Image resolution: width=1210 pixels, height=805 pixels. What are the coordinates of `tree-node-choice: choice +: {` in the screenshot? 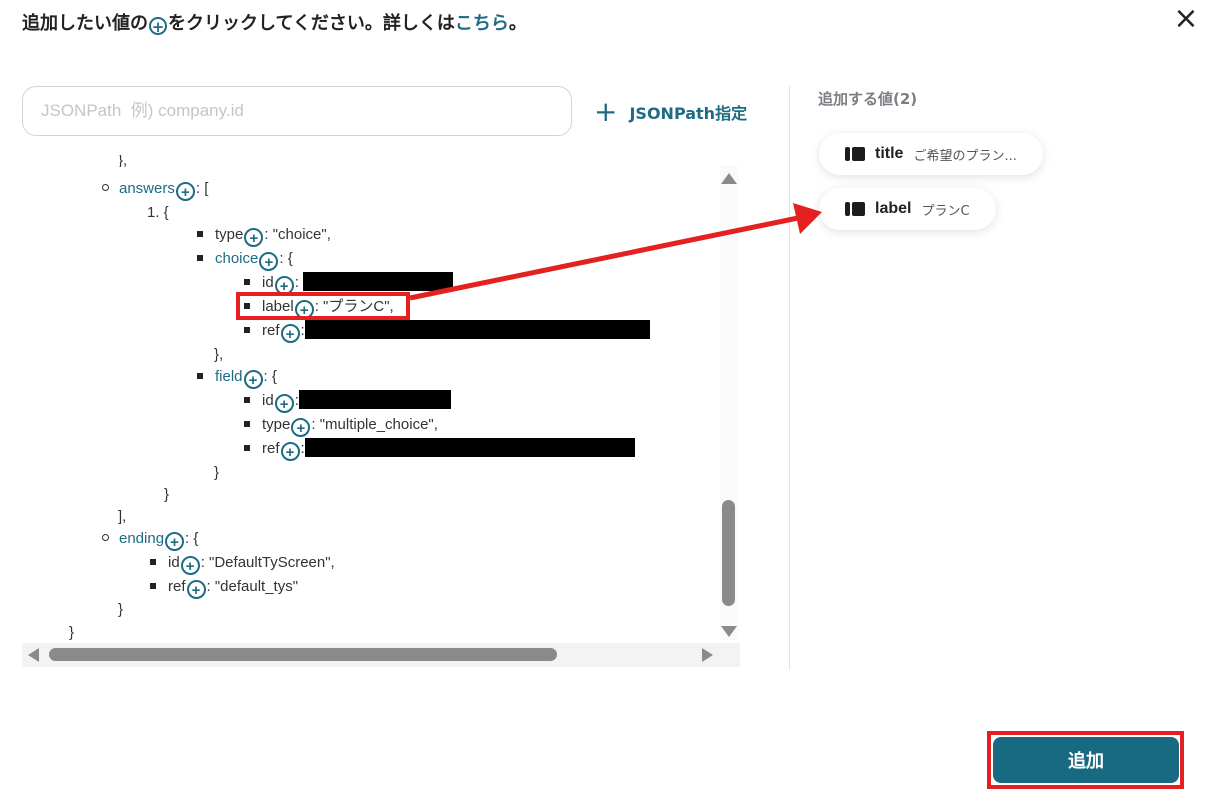 It's located at (245, 259).